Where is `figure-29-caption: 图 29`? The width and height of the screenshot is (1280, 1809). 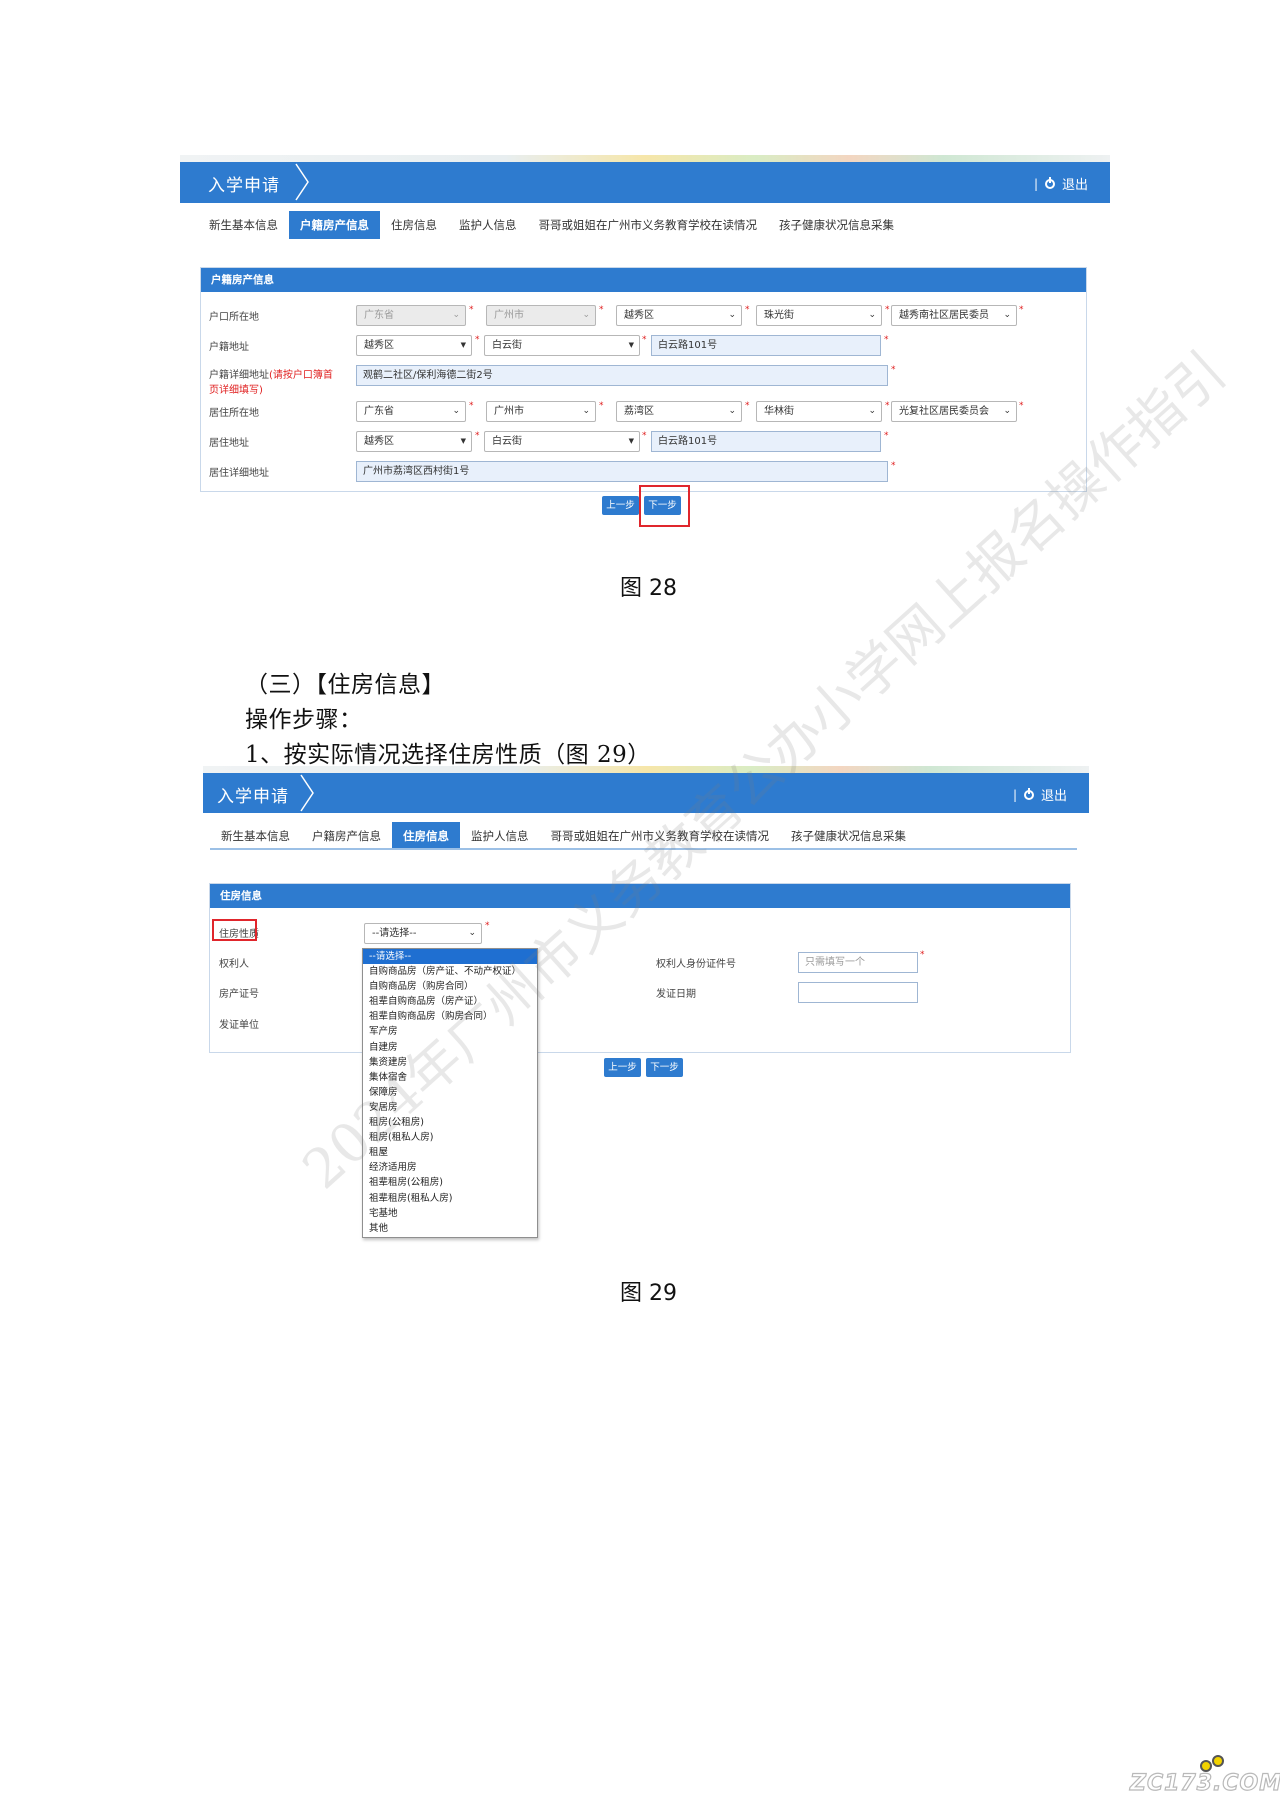
figure-29-caption: 图 29 is located at coordinates (648, 1293).